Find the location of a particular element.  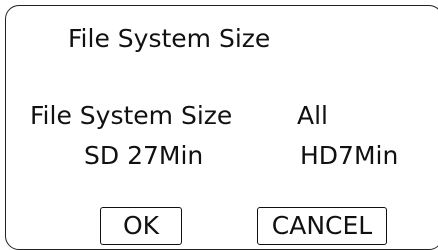

ok-button: OK is located at coordinates (141, 226).